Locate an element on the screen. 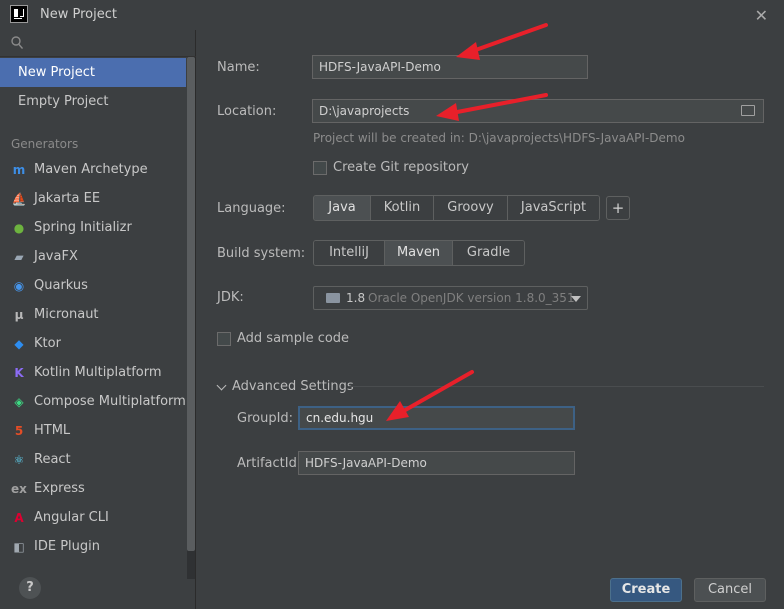  language-option-groovy: Groovy is located at coordinates (471, 208).